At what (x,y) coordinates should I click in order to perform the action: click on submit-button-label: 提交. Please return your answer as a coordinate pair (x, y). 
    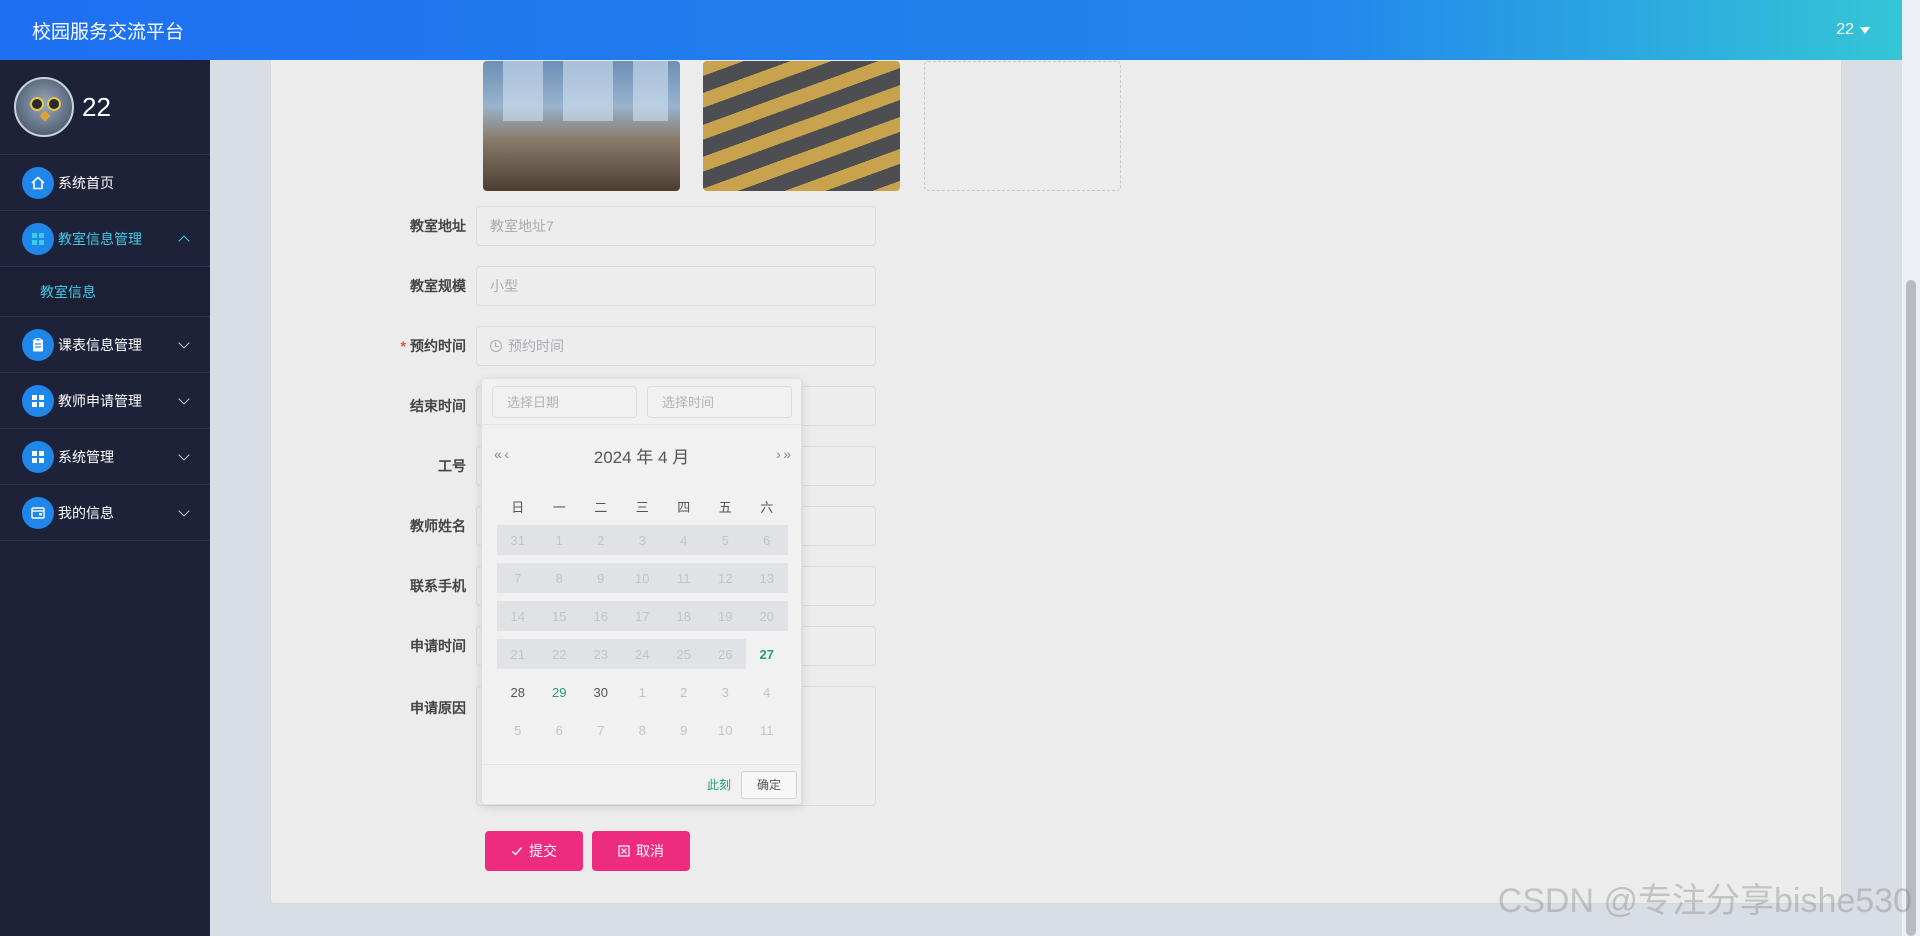
    Looking at the image, I should click on (543, 851).